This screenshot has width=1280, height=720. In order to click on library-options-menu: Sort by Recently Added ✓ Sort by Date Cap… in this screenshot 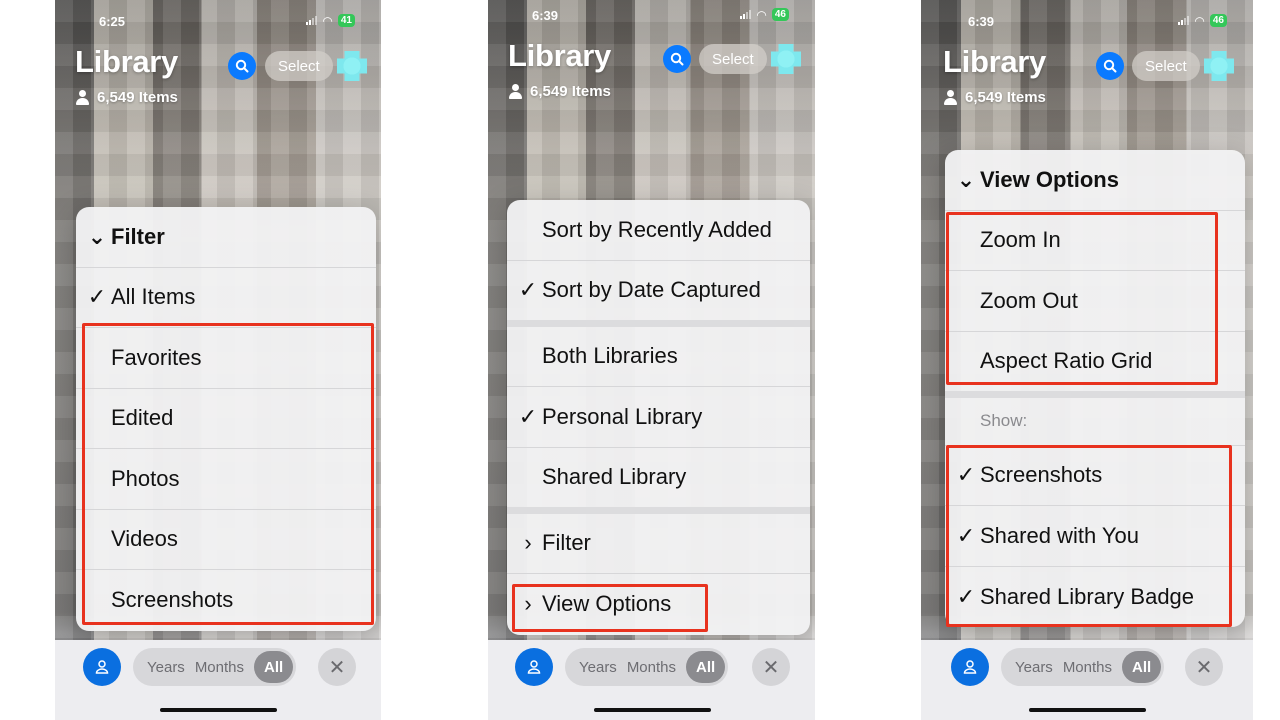, I will do `click(658, 417)`.